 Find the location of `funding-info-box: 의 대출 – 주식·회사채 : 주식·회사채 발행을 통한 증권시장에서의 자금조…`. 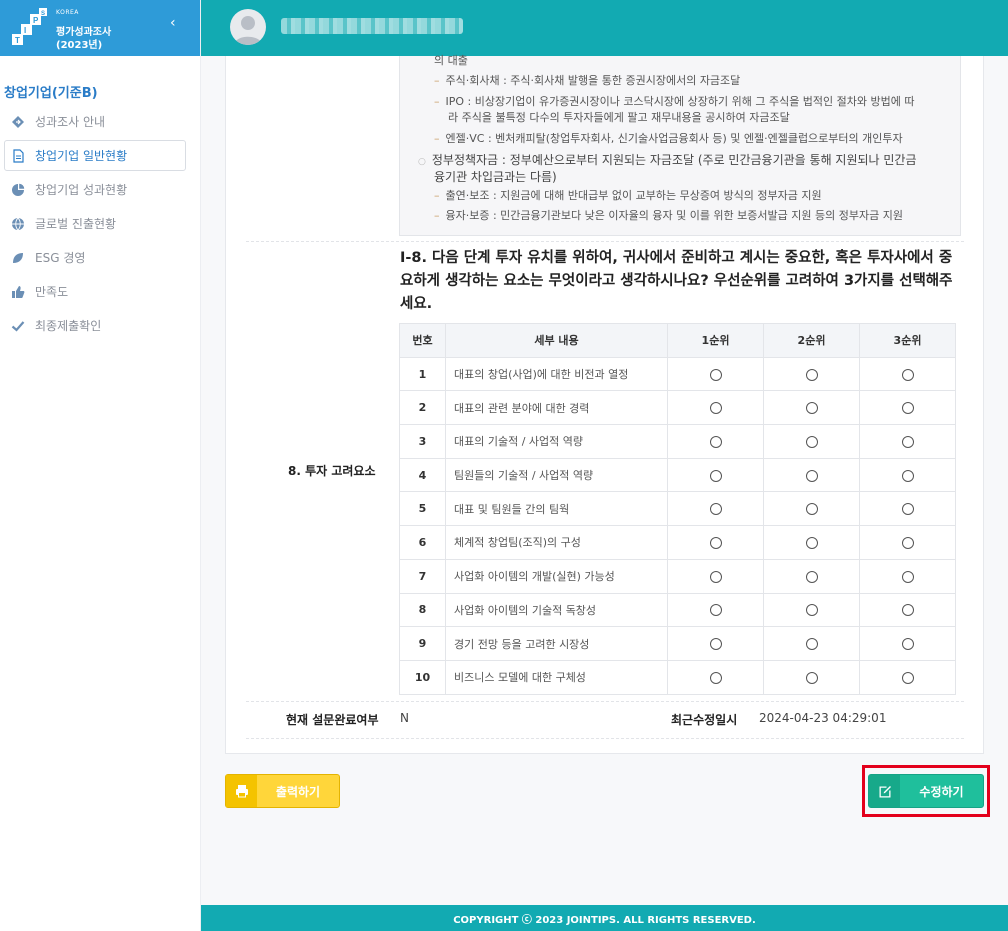

funding-info-box: 의 대출 – 주식·회사채 : 주식·회사채 발행을 통한 증권시장에서의 자금조… is located at coordinates (680, 145).